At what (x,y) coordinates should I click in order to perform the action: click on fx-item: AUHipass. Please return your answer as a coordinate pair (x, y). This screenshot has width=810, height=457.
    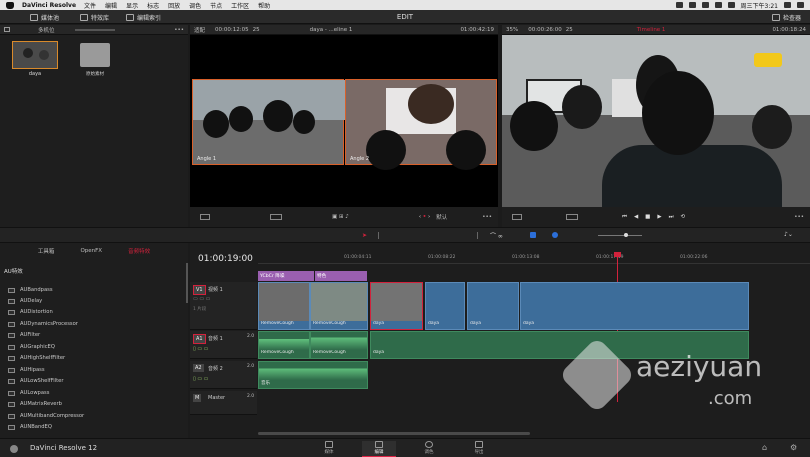
    Looking at the image, I should click on (26, 370).